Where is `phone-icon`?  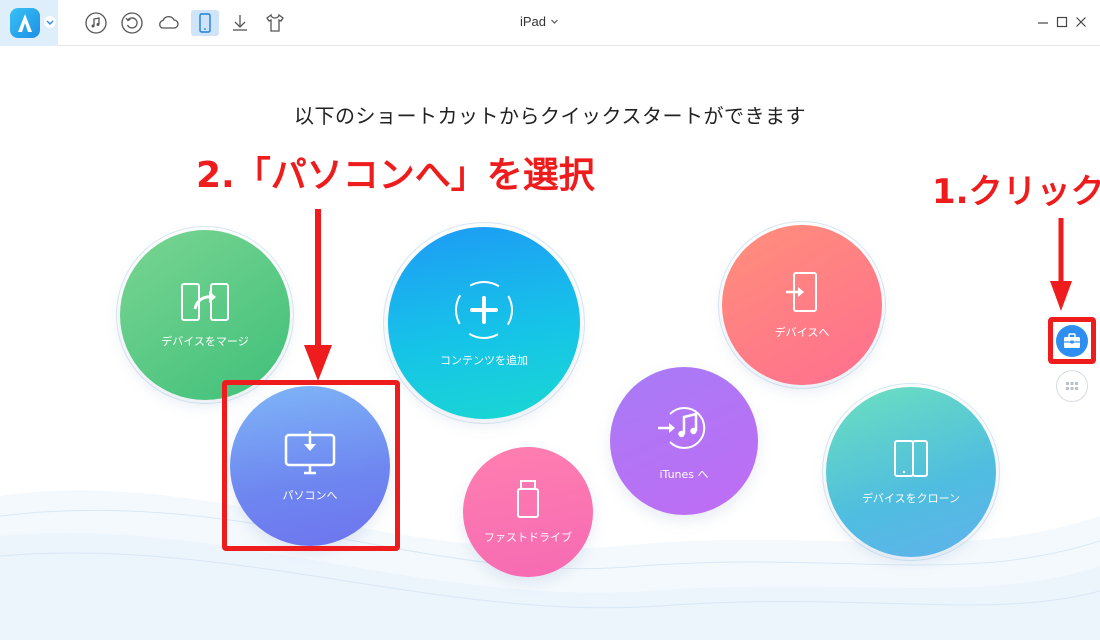
phone-icon is located at coordinates (205, 23).